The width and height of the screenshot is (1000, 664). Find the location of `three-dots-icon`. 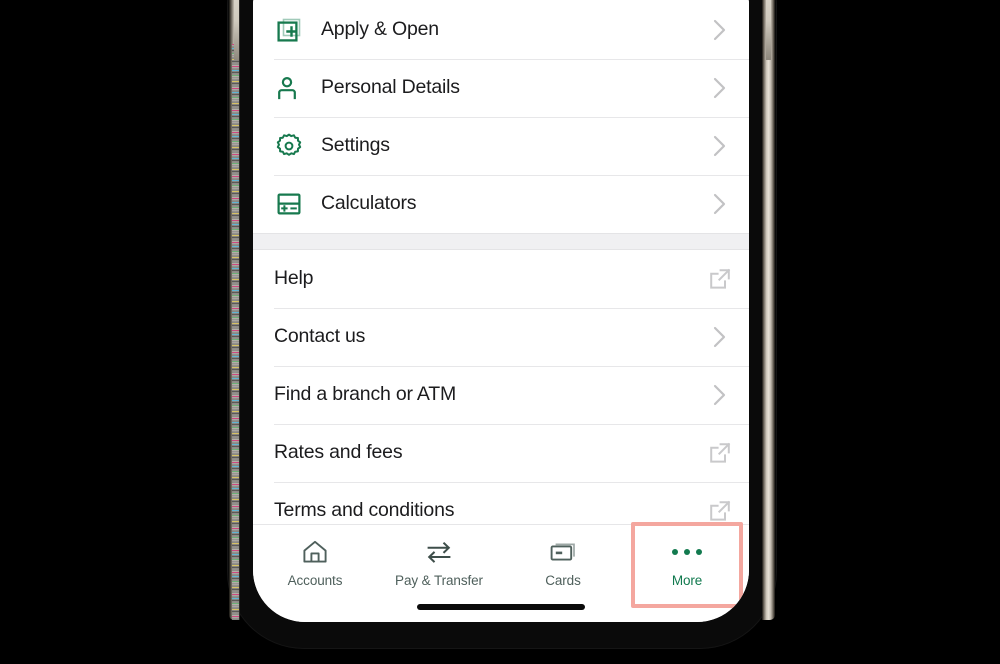

three-dots-icon is located at coordinates (687, 552).